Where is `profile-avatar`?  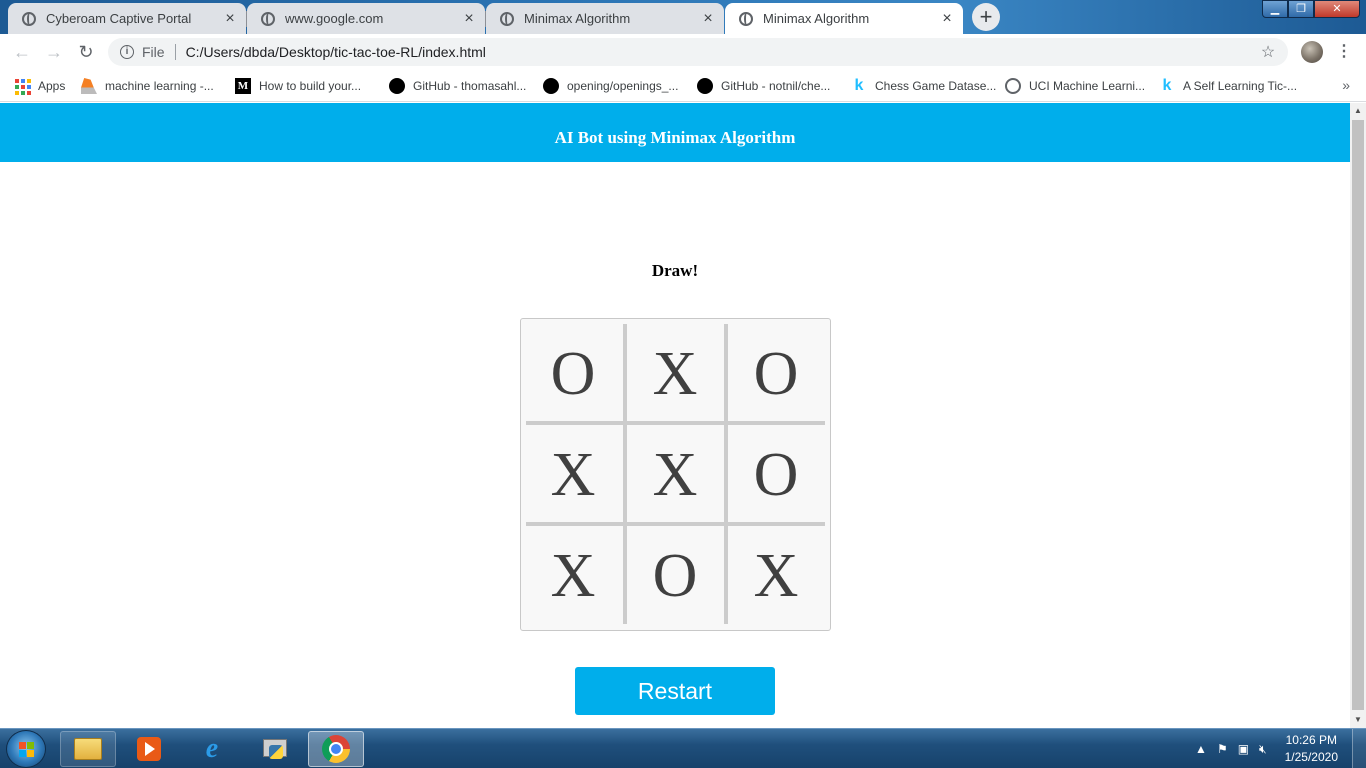
profile-avatar is located at coordinates (1312, 52).